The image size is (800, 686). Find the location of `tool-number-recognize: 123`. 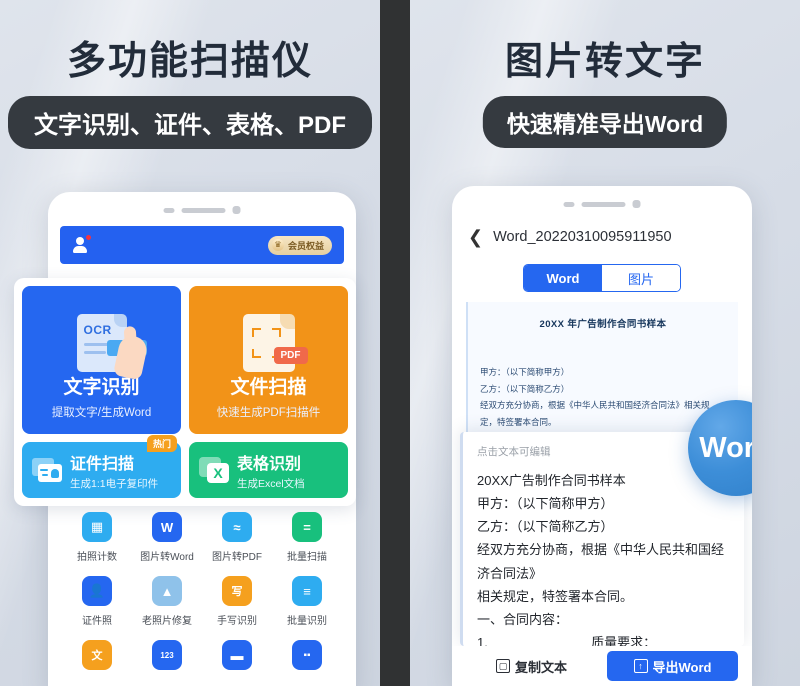

tool-number-recognize: 123 is located at coordinates (167, 658).